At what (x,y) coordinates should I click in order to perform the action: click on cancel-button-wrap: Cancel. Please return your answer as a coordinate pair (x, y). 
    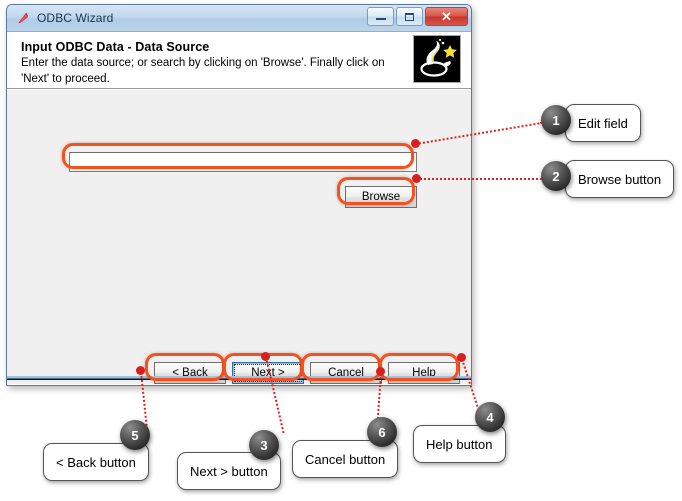
    Looking at the image, I should click on (346, 373).